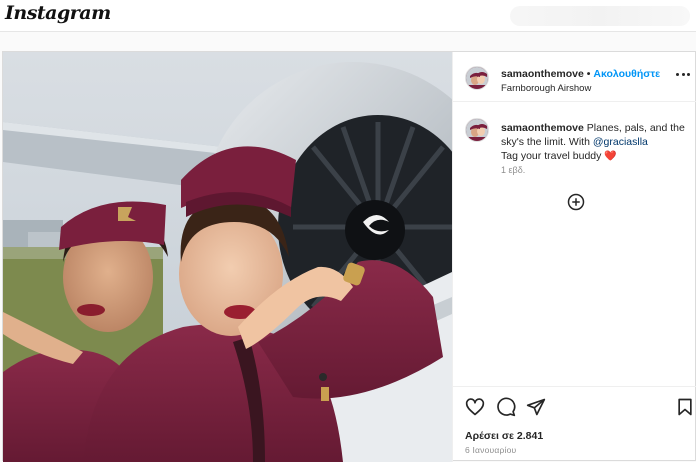 The width and height of the screenshot is (696, 462). What do you see at coordinates (626, 74) in the screenshot?
I see `follow-button: Ακολουθήστε` at bounding box center [626, 74].